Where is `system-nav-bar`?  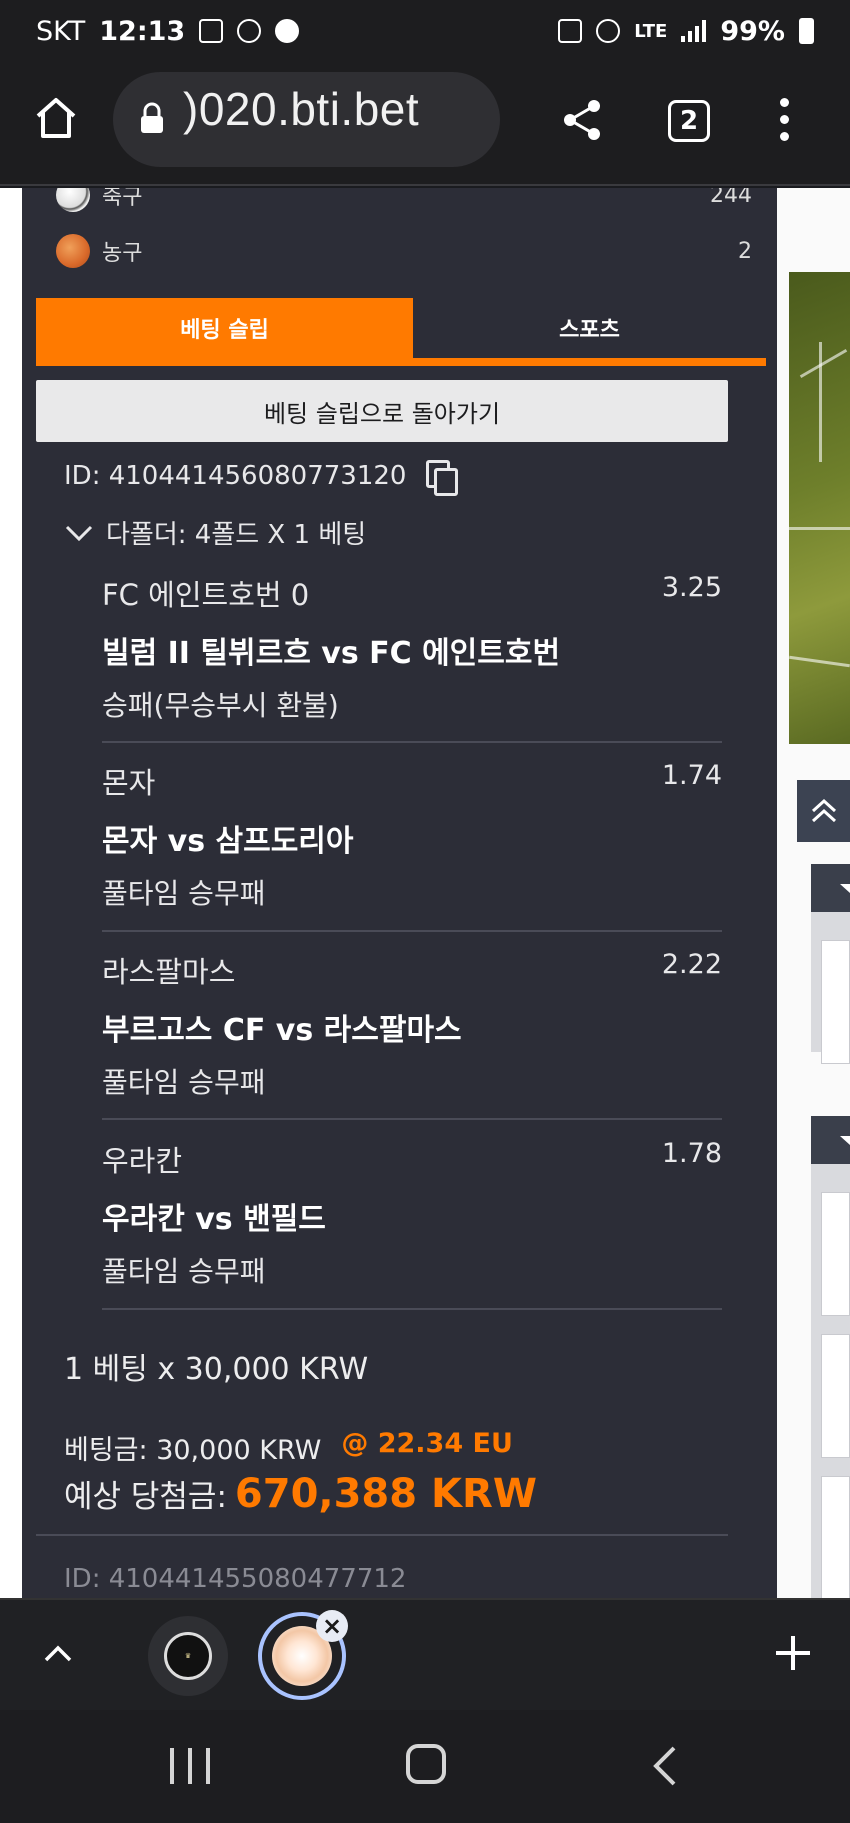
system-nav-bar is located at coordinates (425, 1766).